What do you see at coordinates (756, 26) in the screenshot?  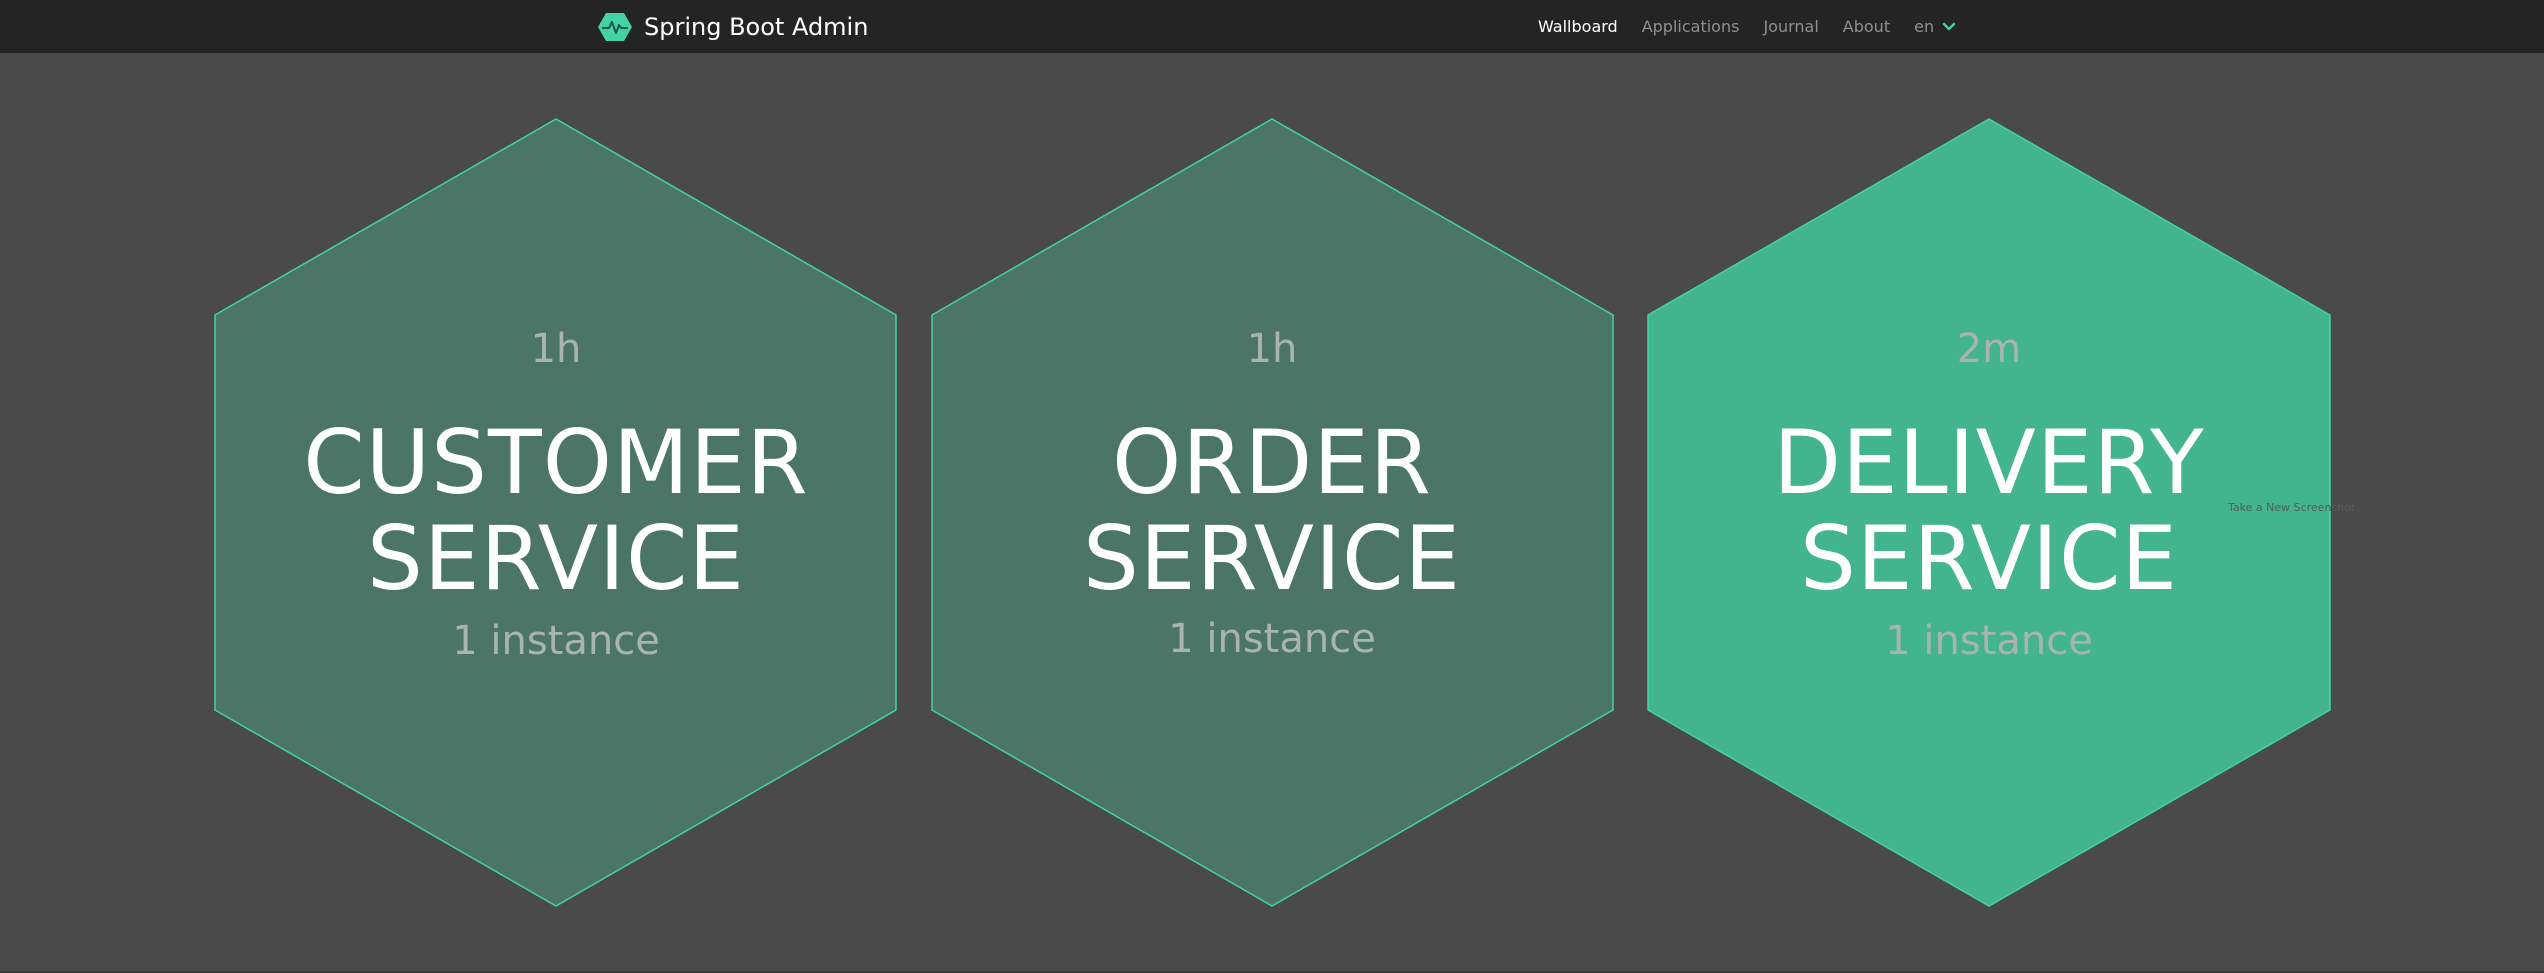 I see `brand-title: Spring Boot Admin` at bounding box center [756, 26].